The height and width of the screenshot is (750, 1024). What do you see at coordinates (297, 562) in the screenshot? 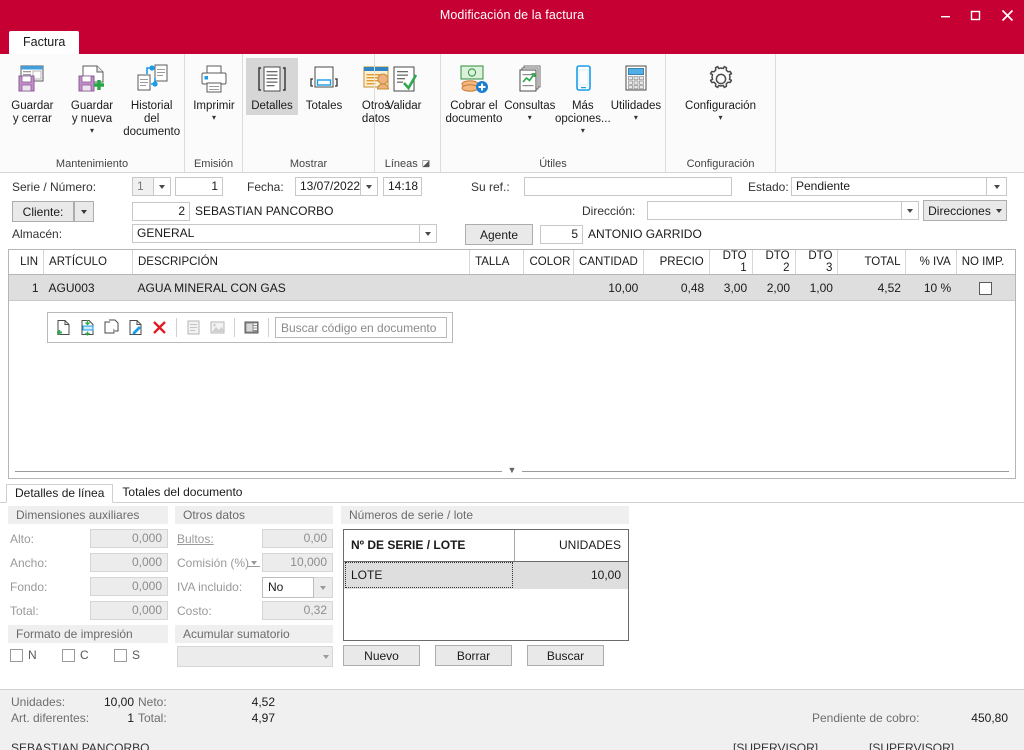
I see `input-comision: 10,000` at bounding box center [297, 562].